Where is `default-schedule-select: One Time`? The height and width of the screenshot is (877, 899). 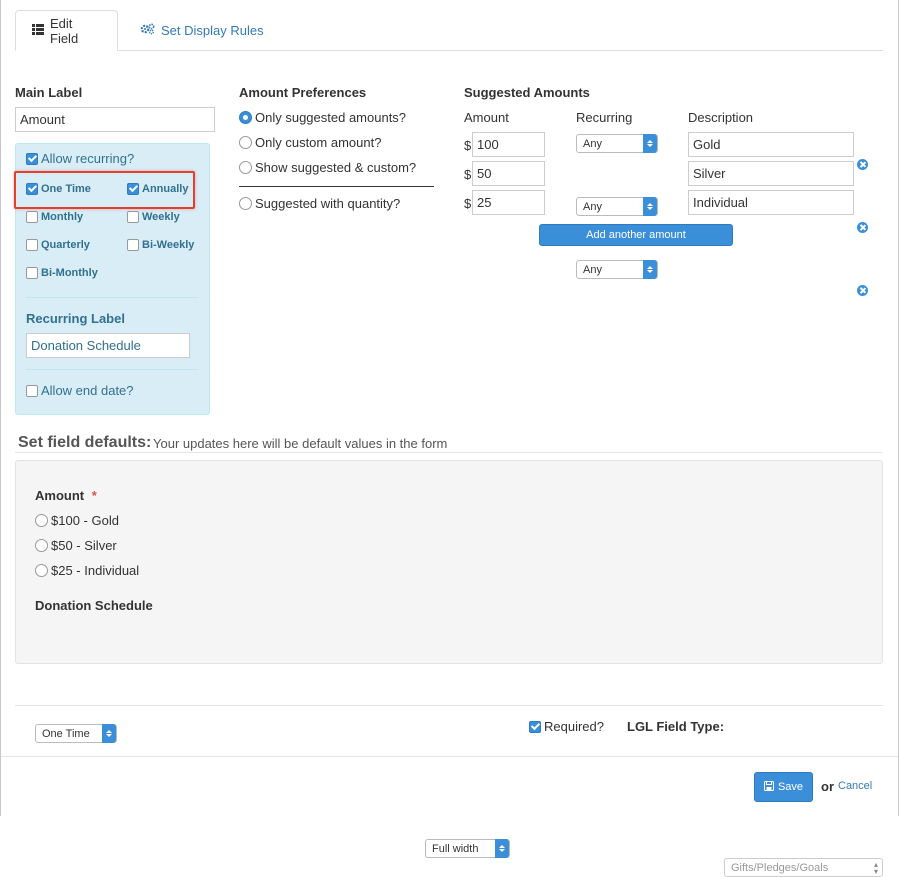
default-schedule-select: One Time is located at coordinates (76, 733).